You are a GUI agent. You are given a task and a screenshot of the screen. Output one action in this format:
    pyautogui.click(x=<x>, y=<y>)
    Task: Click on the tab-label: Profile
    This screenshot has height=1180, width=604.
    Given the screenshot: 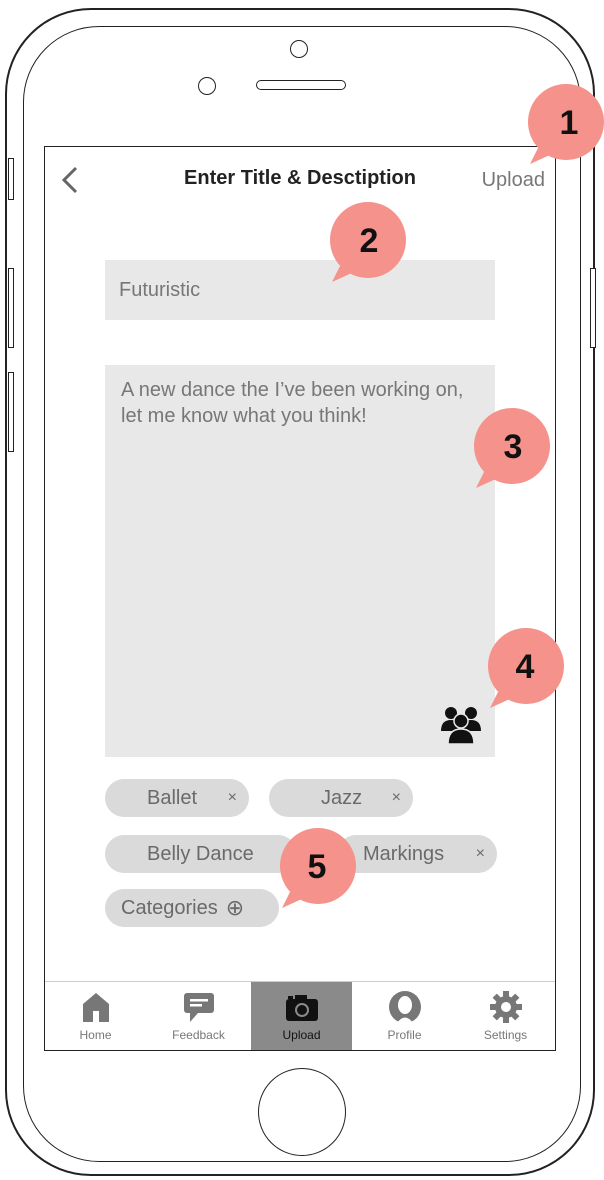 What is the action you would take?
    pyautogui.click(x=404, y=1035)
    